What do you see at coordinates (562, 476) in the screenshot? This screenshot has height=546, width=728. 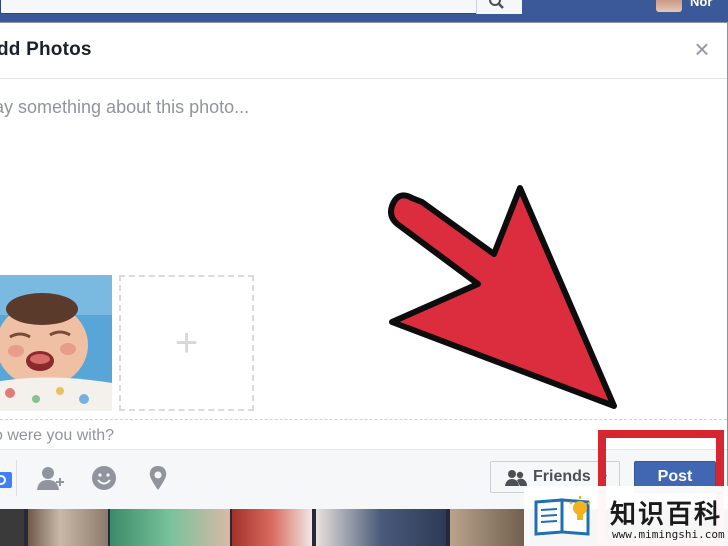 I see `audience-label: Friends` at bounding box center [562, 476].